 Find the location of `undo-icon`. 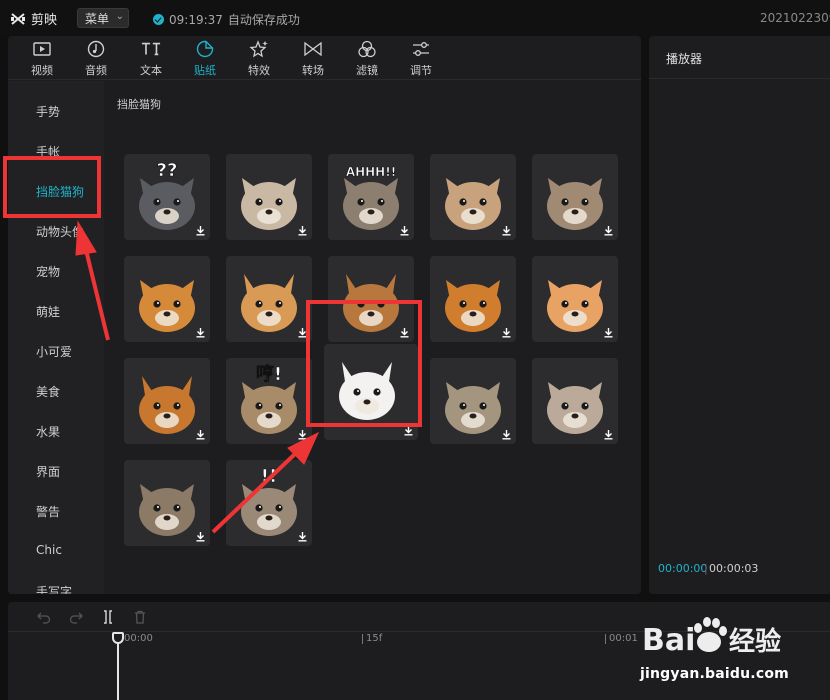

undo-icon is located at coordinates (44, 617).